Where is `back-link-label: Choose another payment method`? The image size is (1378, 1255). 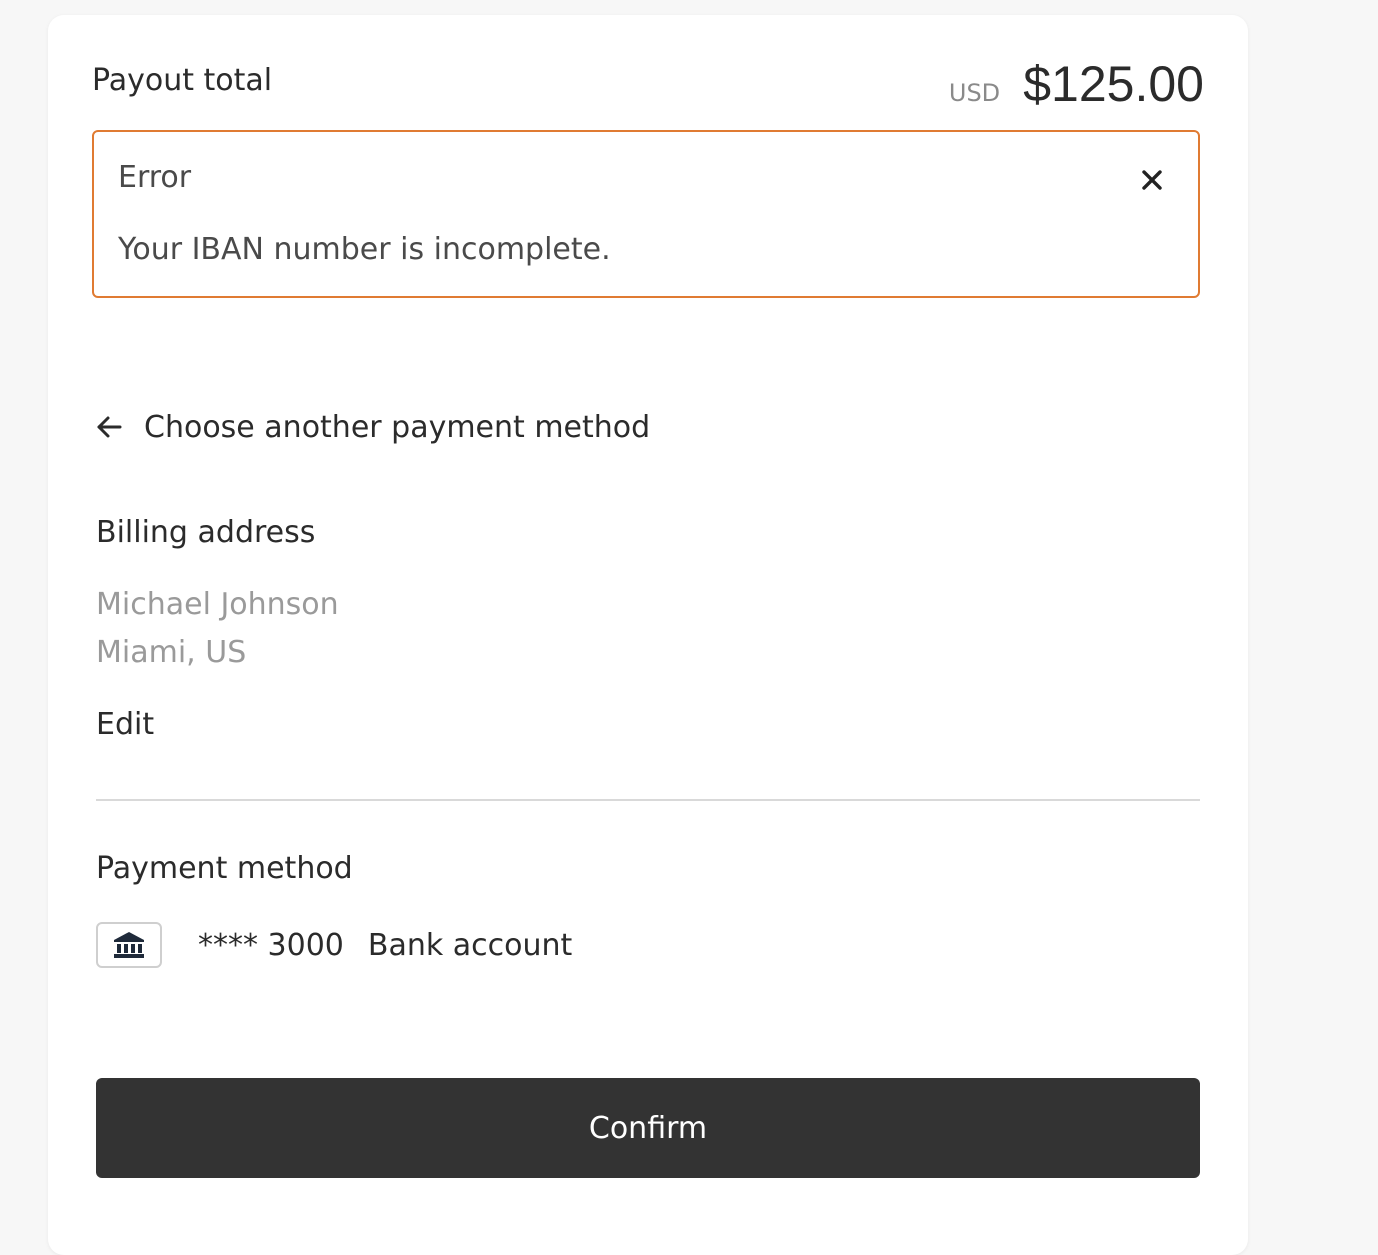 back-link-label: Choose another payment method is located at coordinates (397, 427).